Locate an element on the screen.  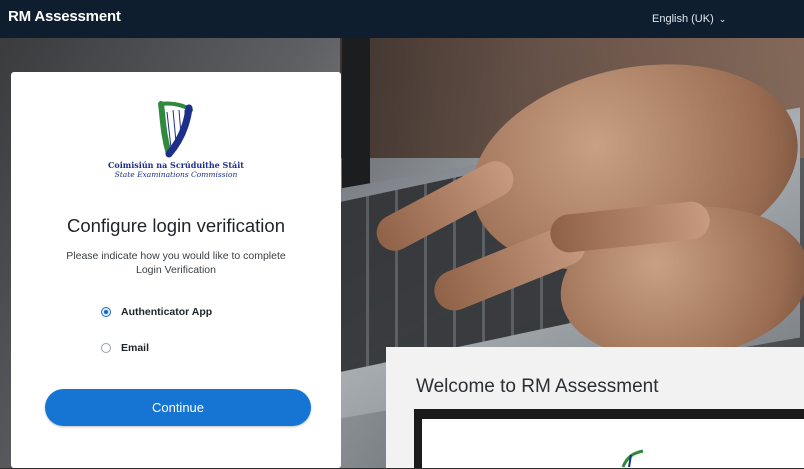
page-title: Configure login verification is located at coordinates (175, 225).